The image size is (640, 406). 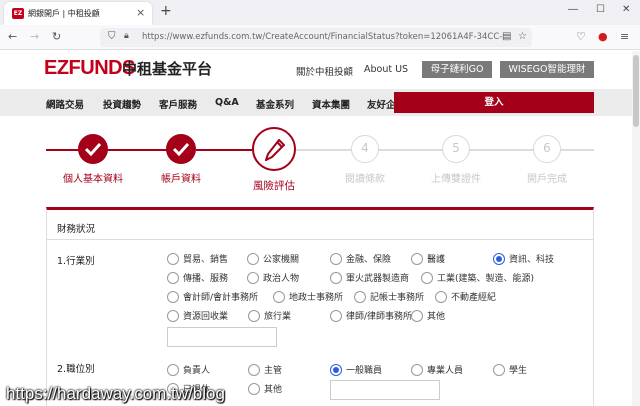 What do you see at coordinates (93, 149) in the screenshot?
I see `step-1-done-icon` at bounding box center [93, 149].